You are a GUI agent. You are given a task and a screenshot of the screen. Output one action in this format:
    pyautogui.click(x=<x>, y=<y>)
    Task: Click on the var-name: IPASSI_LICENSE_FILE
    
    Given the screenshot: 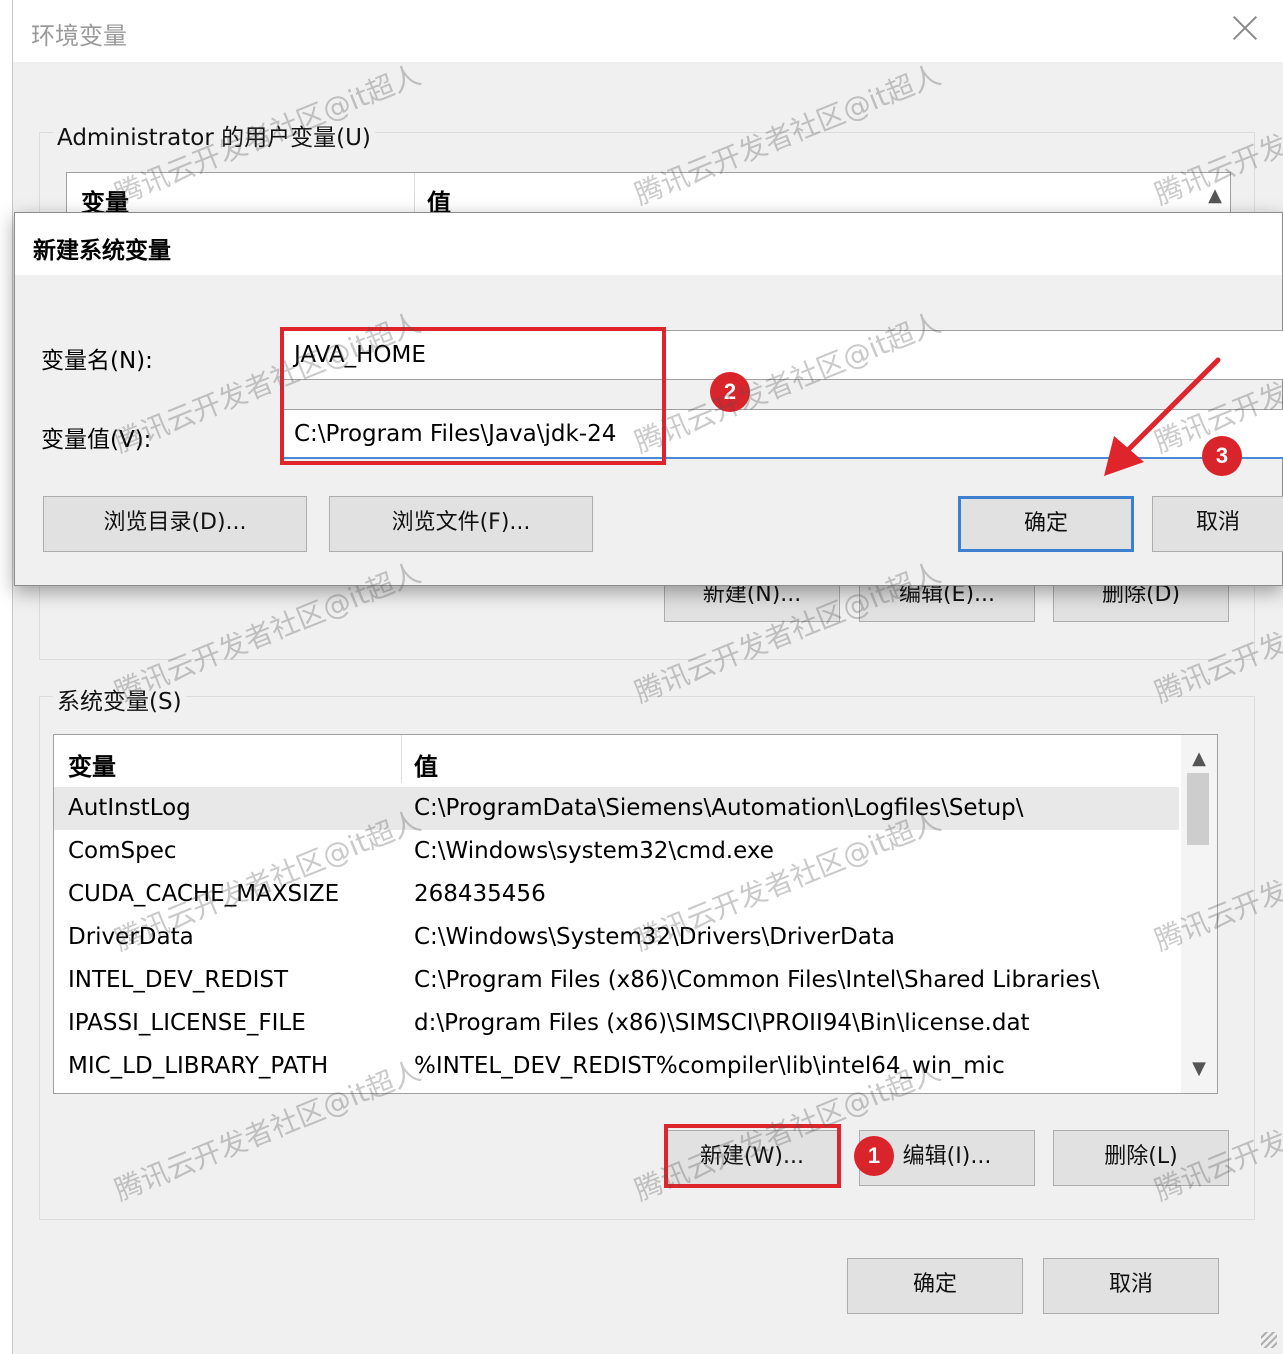 What is the action you would take?
    pyautogui.click(x=187, y=1023)
    